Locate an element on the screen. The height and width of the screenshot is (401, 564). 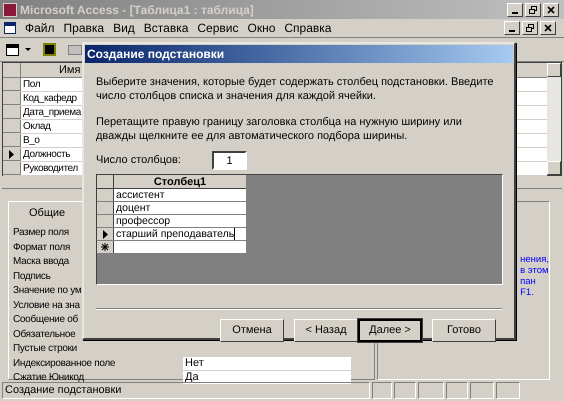
field-name: Код_кафедр is located at coordinates (49, 98).